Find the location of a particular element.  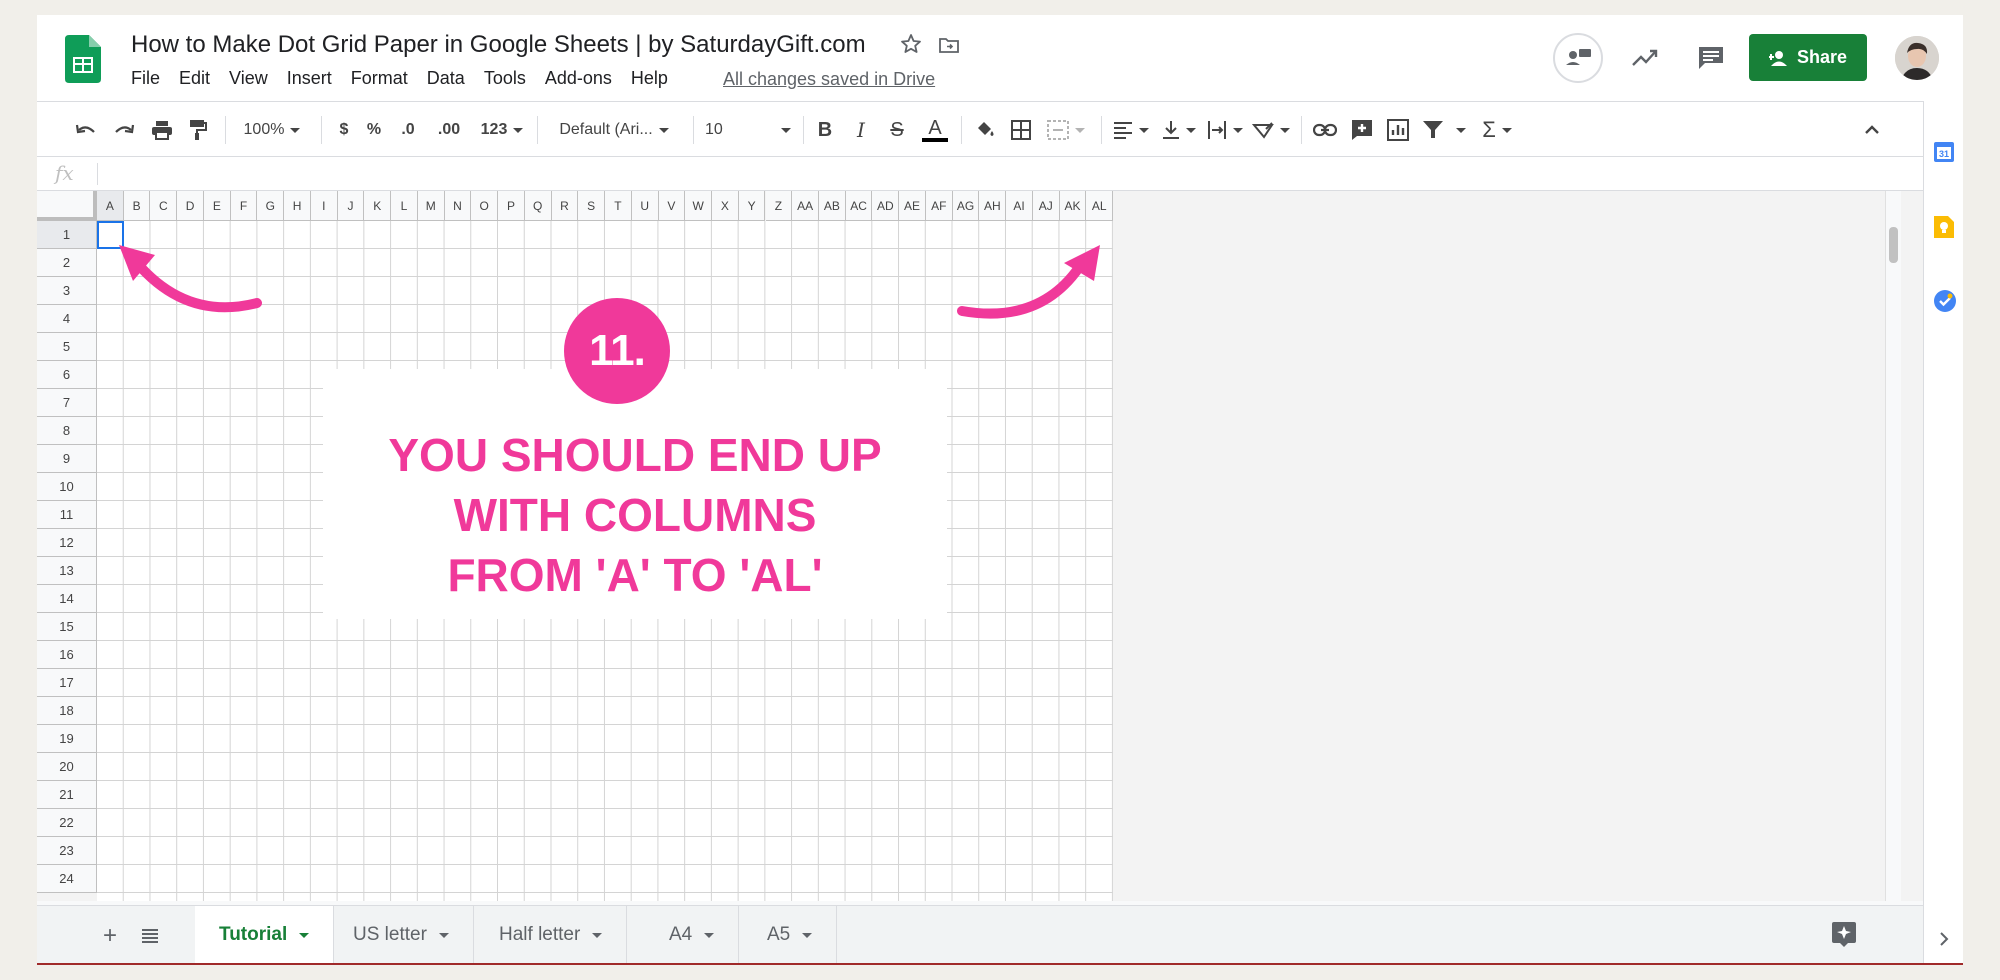

more-formats-select: 123 is located at coordinates (502, 130).